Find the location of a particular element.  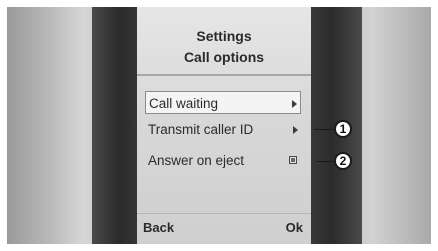

footer-divider is located at coordinates (224, 213).